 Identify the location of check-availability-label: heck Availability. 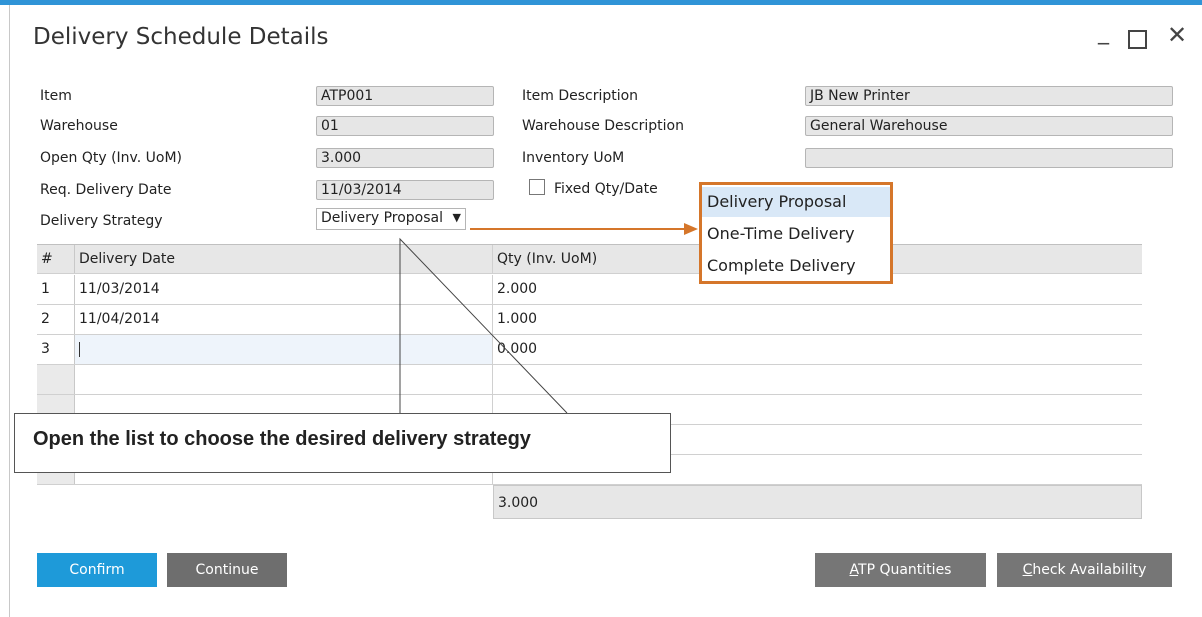
(1089, 570).